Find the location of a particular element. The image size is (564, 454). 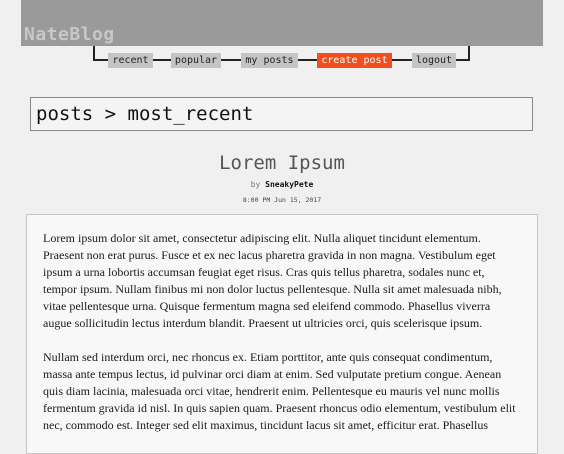

nav-create-post: create post is located at coordinates (354, 60).